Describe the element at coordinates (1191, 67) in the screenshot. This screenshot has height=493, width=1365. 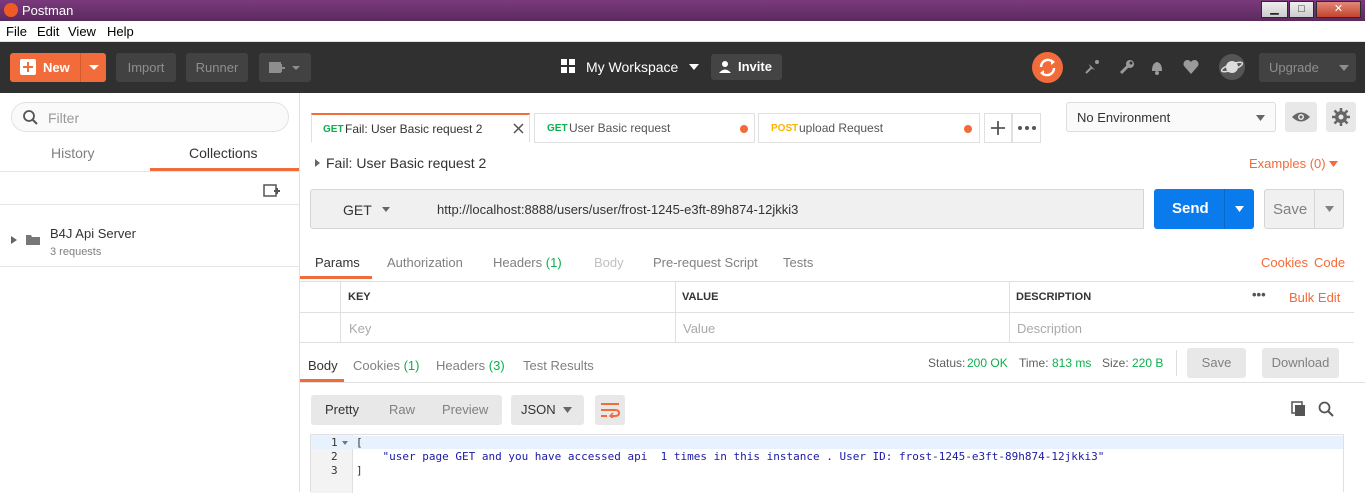
I see `heart-icon` at that location.